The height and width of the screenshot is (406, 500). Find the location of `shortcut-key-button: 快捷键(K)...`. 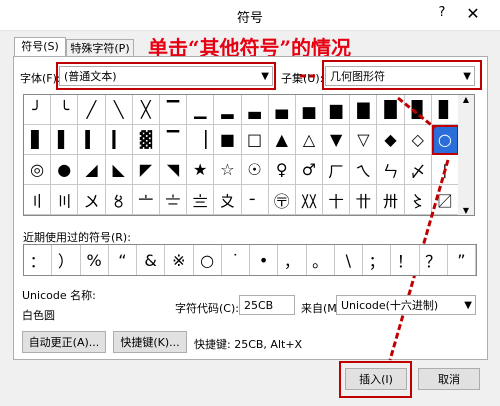

shortcut-key-button: 快捷键(K)... is located at coordinates (150, 342).